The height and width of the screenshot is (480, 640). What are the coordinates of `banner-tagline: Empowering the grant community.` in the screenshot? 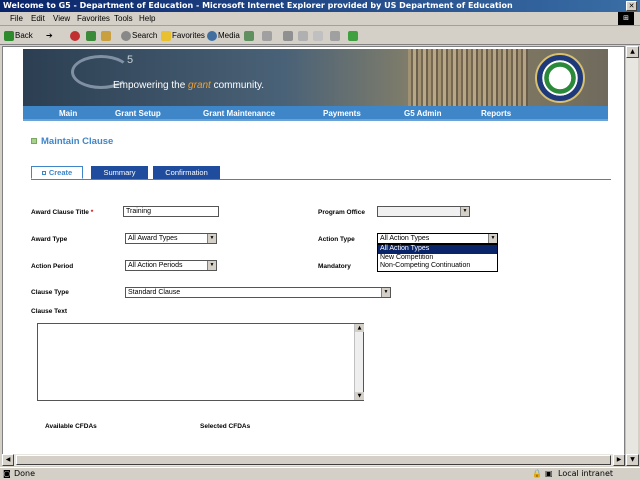 It's located at (189, 85).